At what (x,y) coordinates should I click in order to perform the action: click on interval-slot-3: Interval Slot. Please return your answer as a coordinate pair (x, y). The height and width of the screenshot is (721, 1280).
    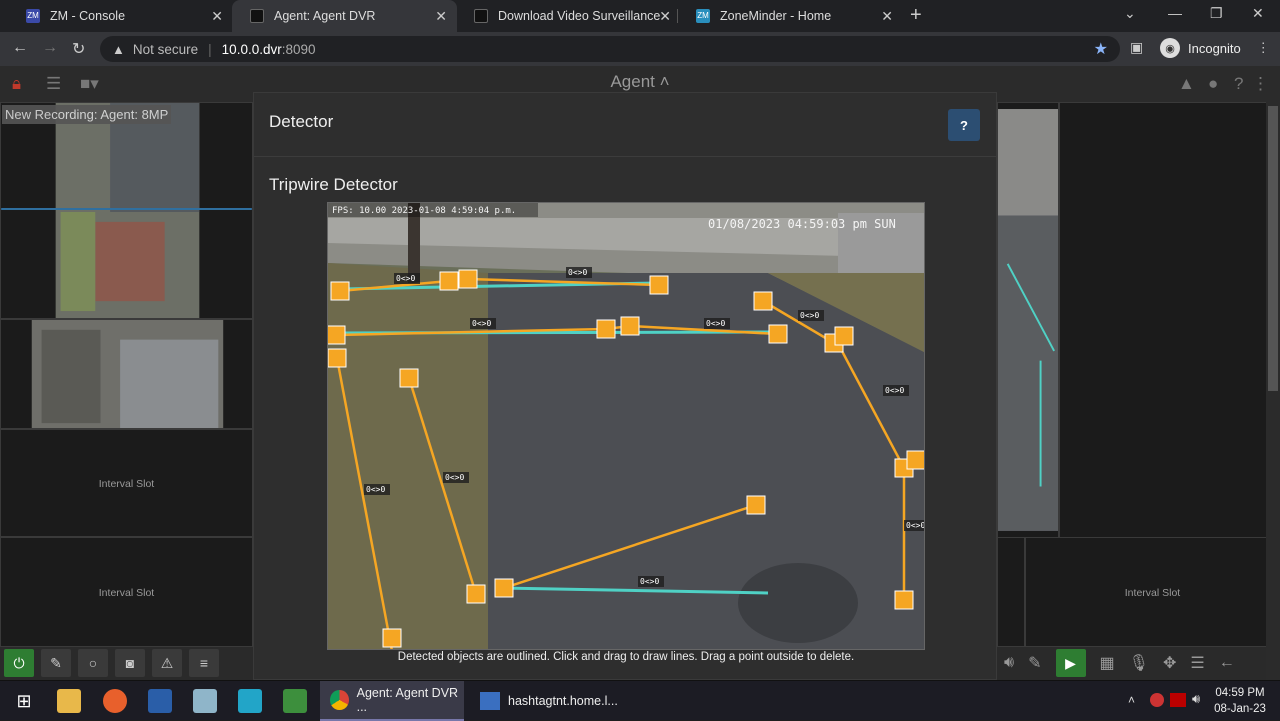
    Looking at the image, I should click on (1152, 592).